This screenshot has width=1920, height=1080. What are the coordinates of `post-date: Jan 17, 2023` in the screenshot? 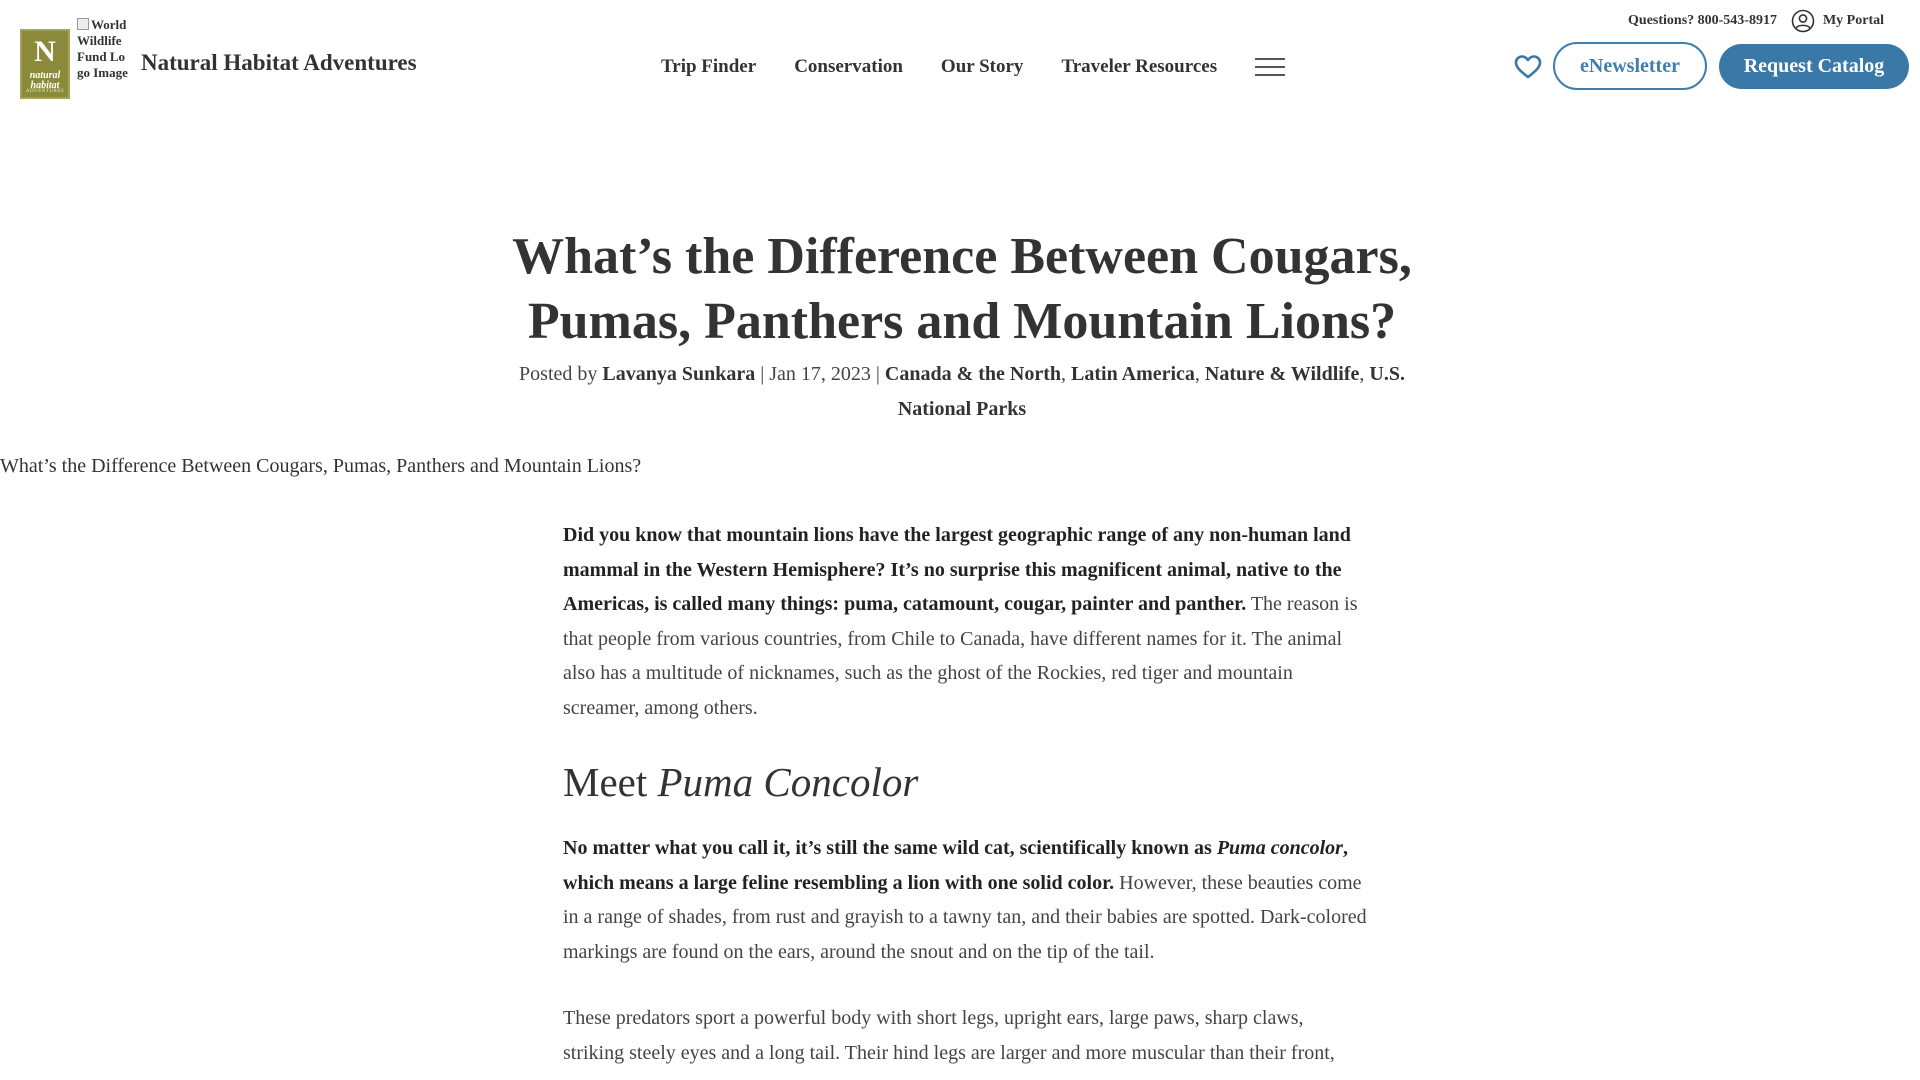 It's located at (820, 374).